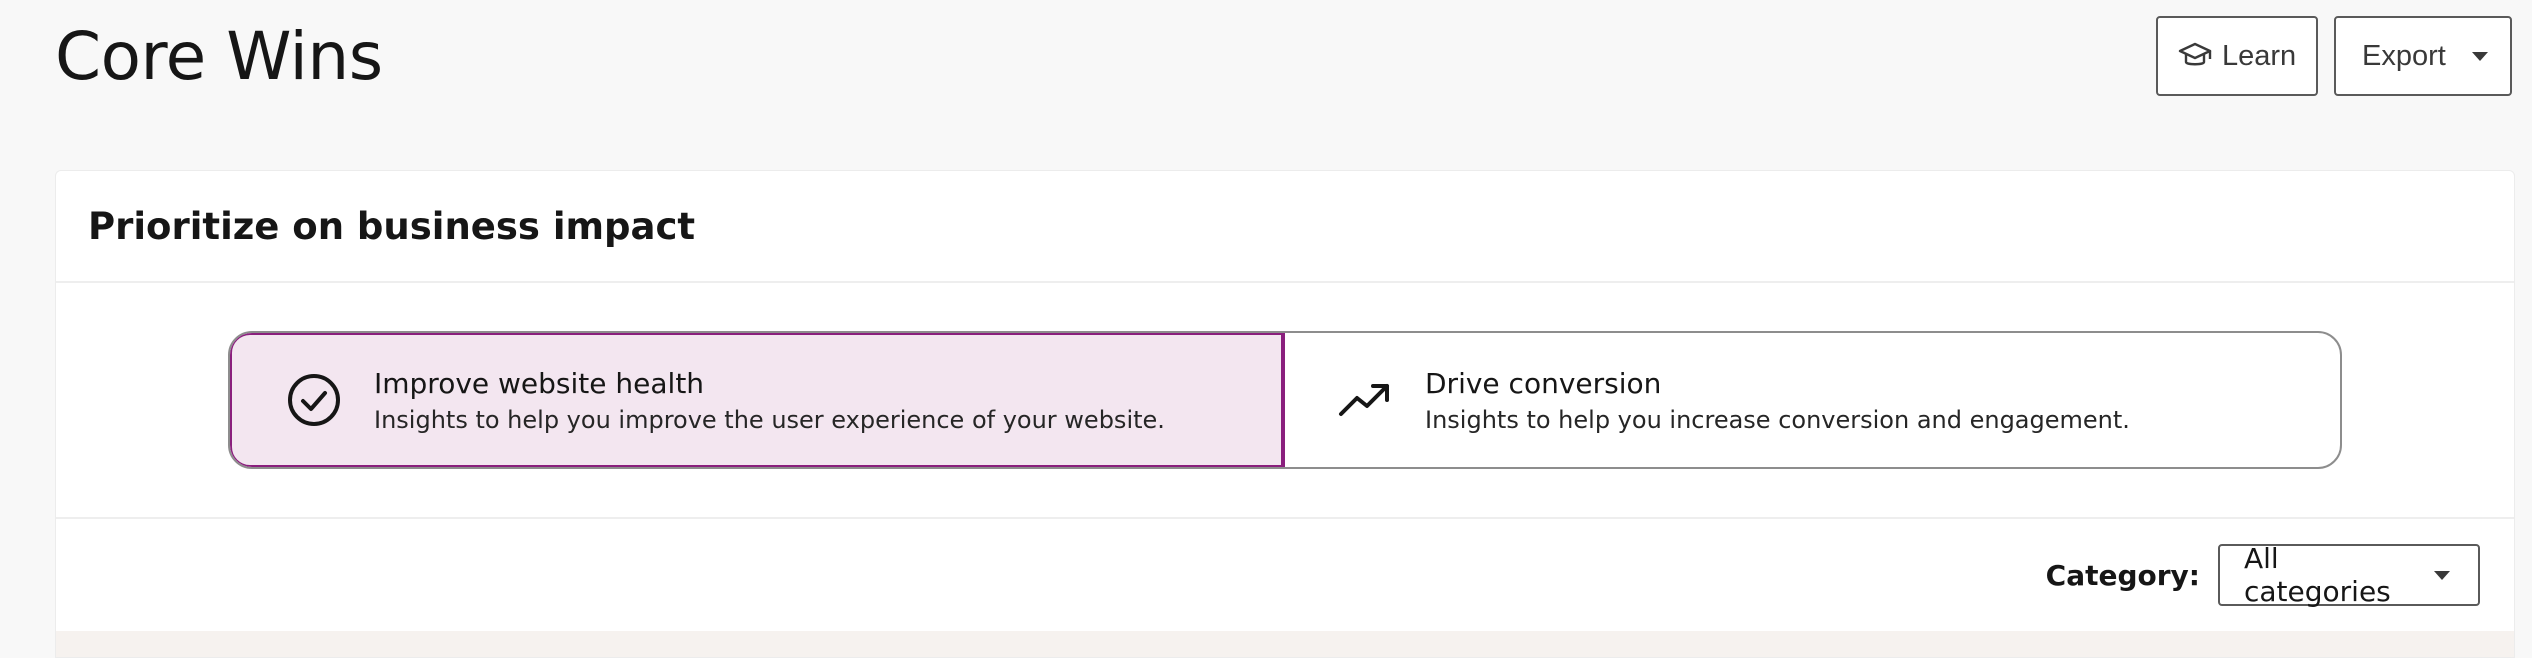 This screenshot has height=658, width=2532. I want to click on check-circle-icon, so click(314, 400).